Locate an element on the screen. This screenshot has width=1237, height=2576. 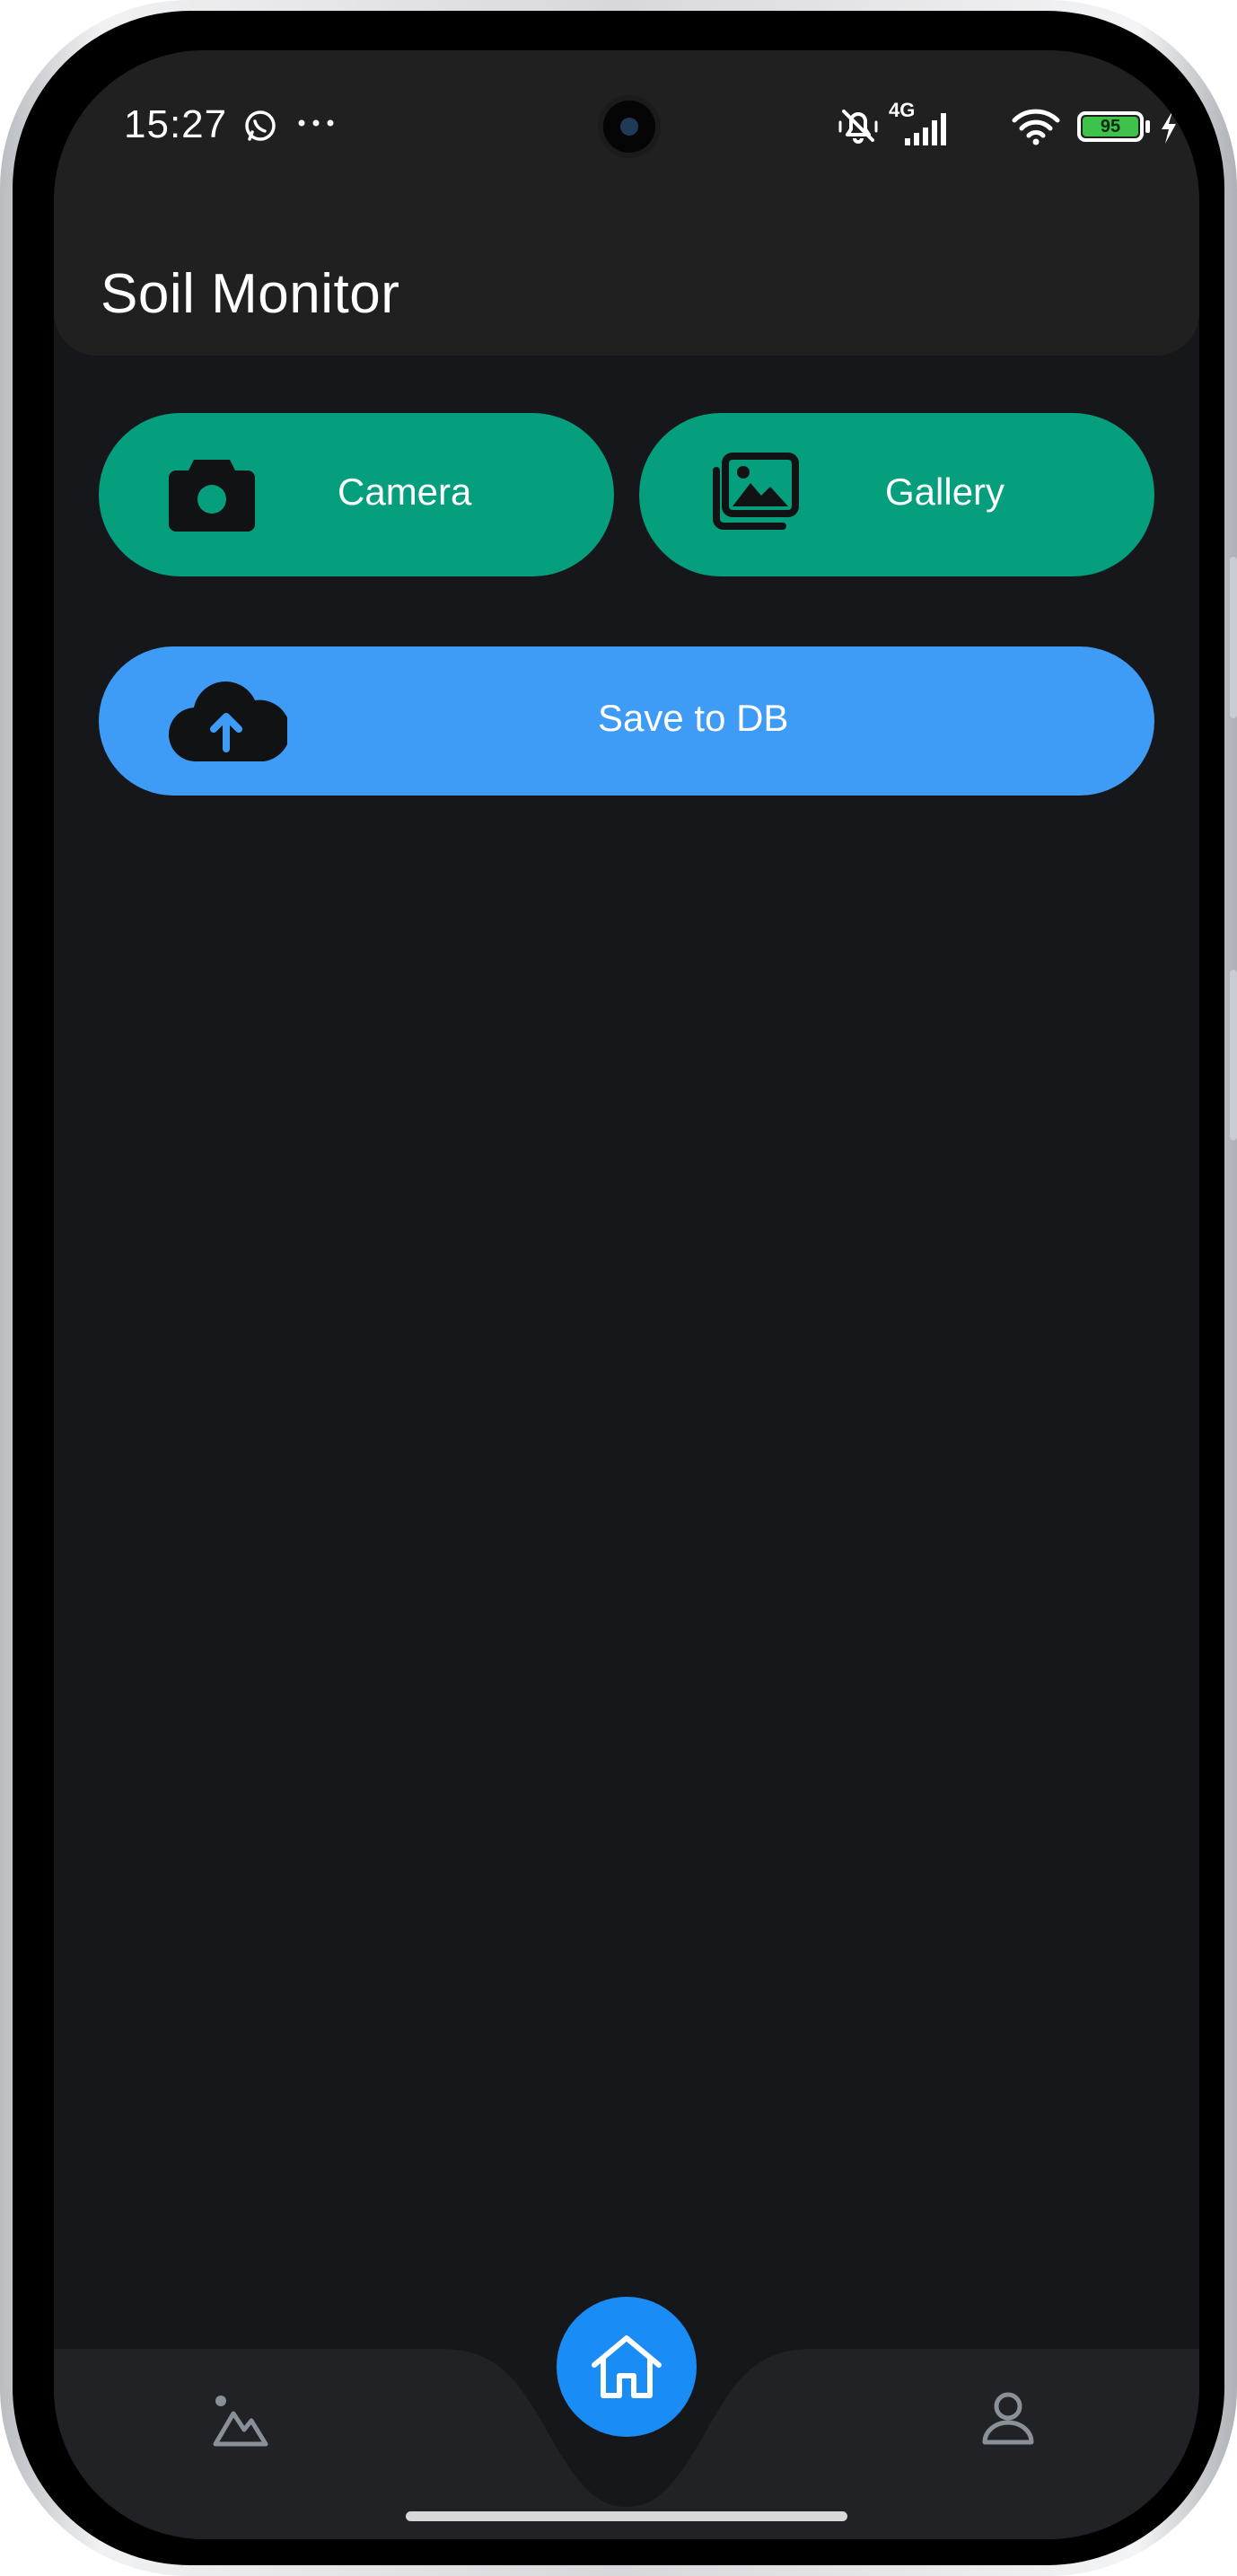
status-bar: 15:27 4G 95 is located at coordinates (626, 126).